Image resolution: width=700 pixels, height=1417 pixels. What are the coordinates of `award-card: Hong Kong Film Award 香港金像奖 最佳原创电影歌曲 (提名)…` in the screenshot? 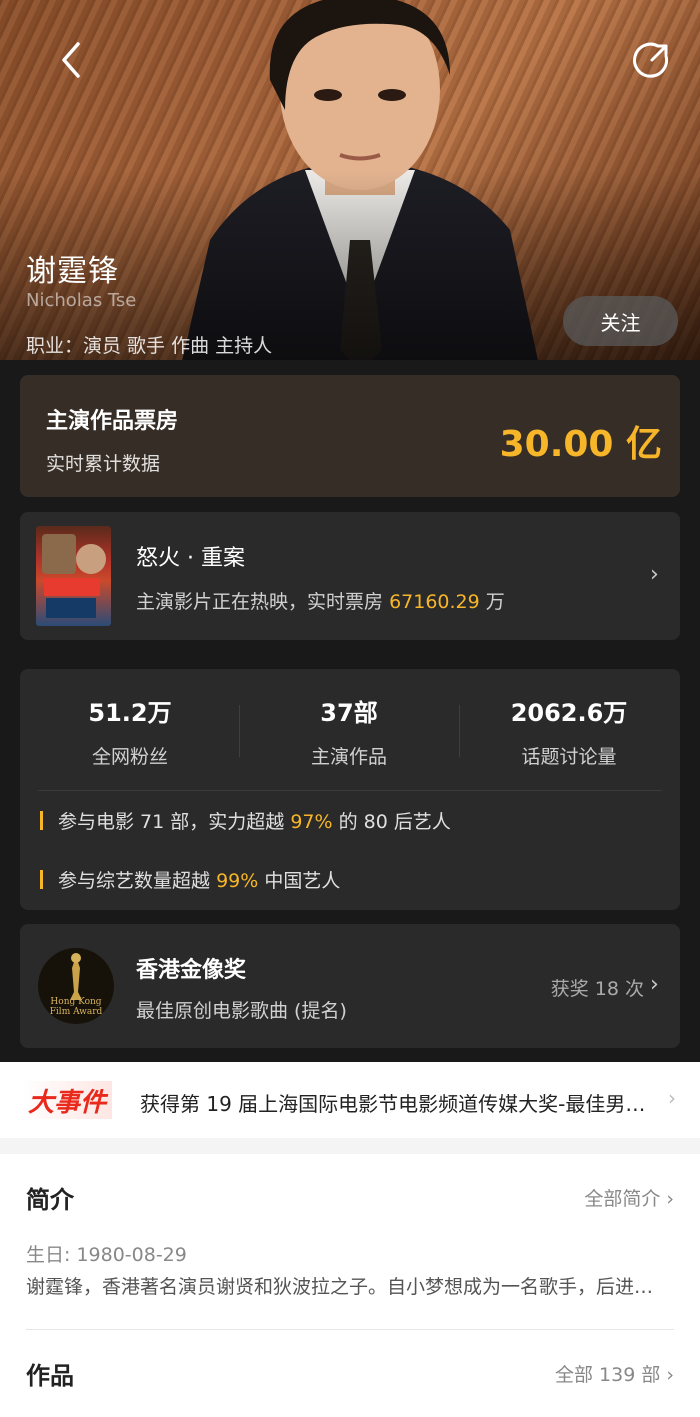 It's located at (350, 986).